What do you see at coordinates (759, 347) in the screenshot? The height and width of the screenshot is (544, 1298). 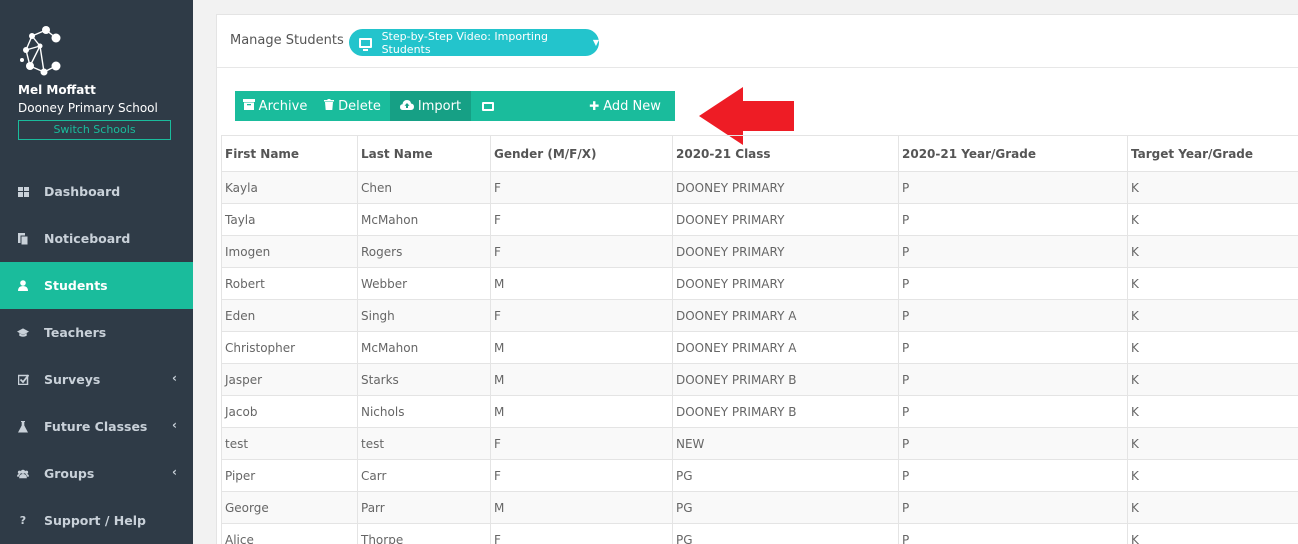 I see `table-row: Christopher McMahon M DOONEY PRIMARY APK` at bounding box center [759, 347].